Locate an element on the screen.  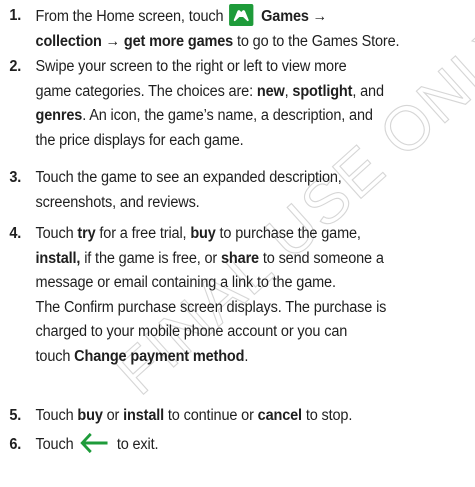
step-line: the price displays for each game. is located at coordinates (236, 141).